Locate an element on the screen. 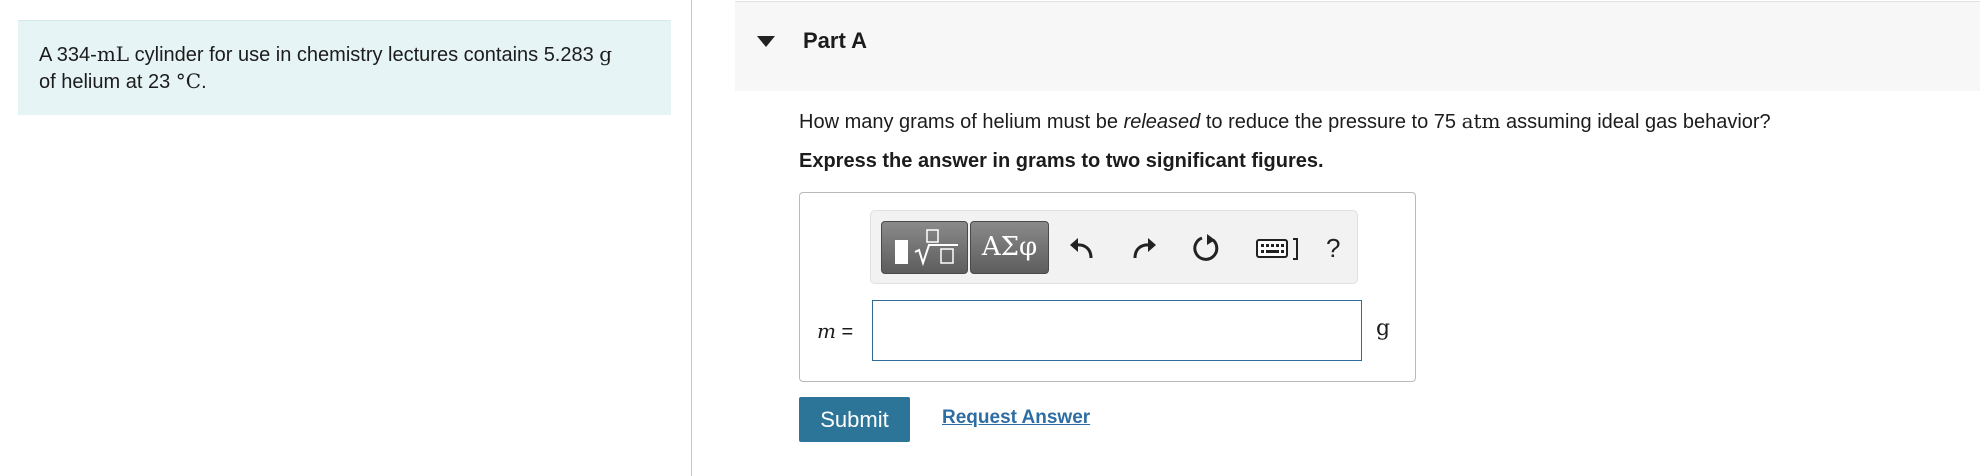  answer-variable-label: m = is located at coordinates (835, 331).